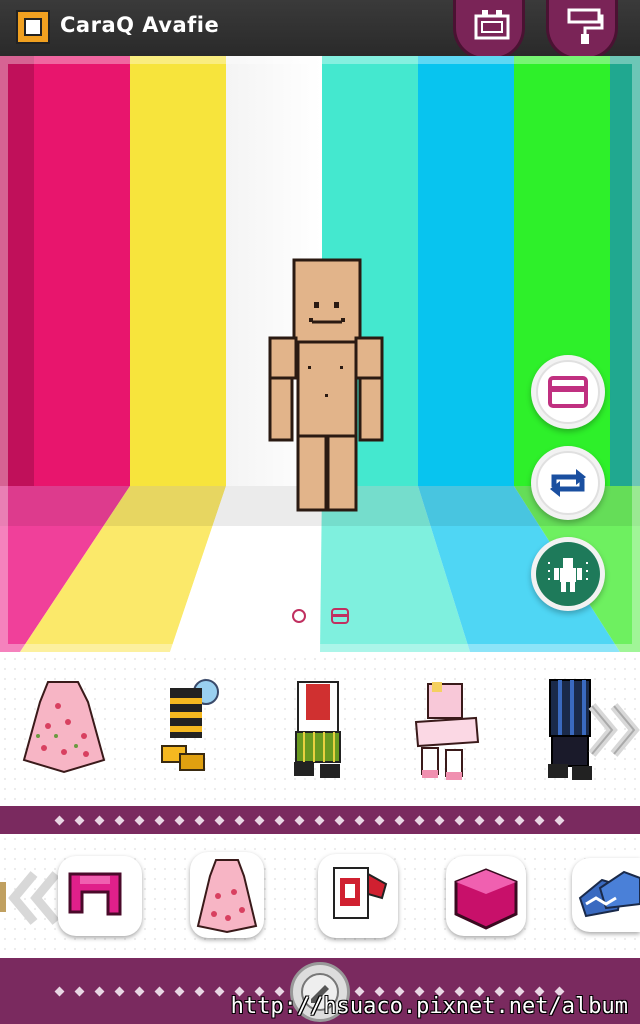 The width and height of the screenshot is (640, 1024). What do you see at coordinates (492, 25) in the screenshot?
I see `wardrobe-icon` at bounding box center [492, 25].